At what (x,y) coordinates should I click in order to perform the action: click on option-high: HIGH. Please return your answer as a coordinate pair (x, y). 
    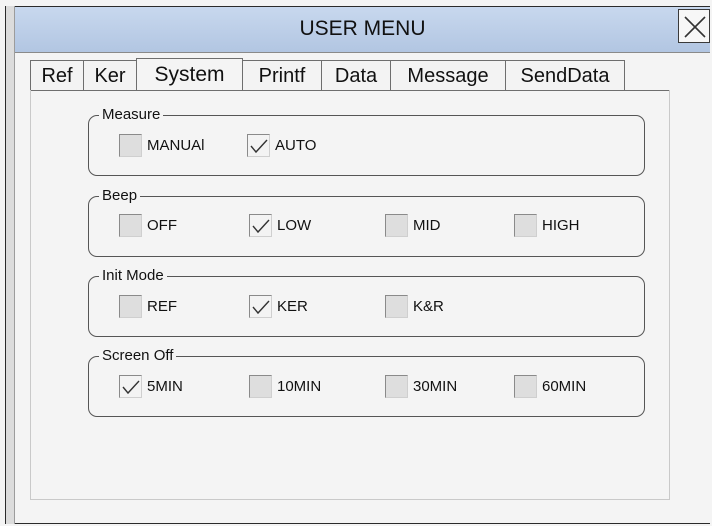
    Looking at the image, I should click on (547, 225).